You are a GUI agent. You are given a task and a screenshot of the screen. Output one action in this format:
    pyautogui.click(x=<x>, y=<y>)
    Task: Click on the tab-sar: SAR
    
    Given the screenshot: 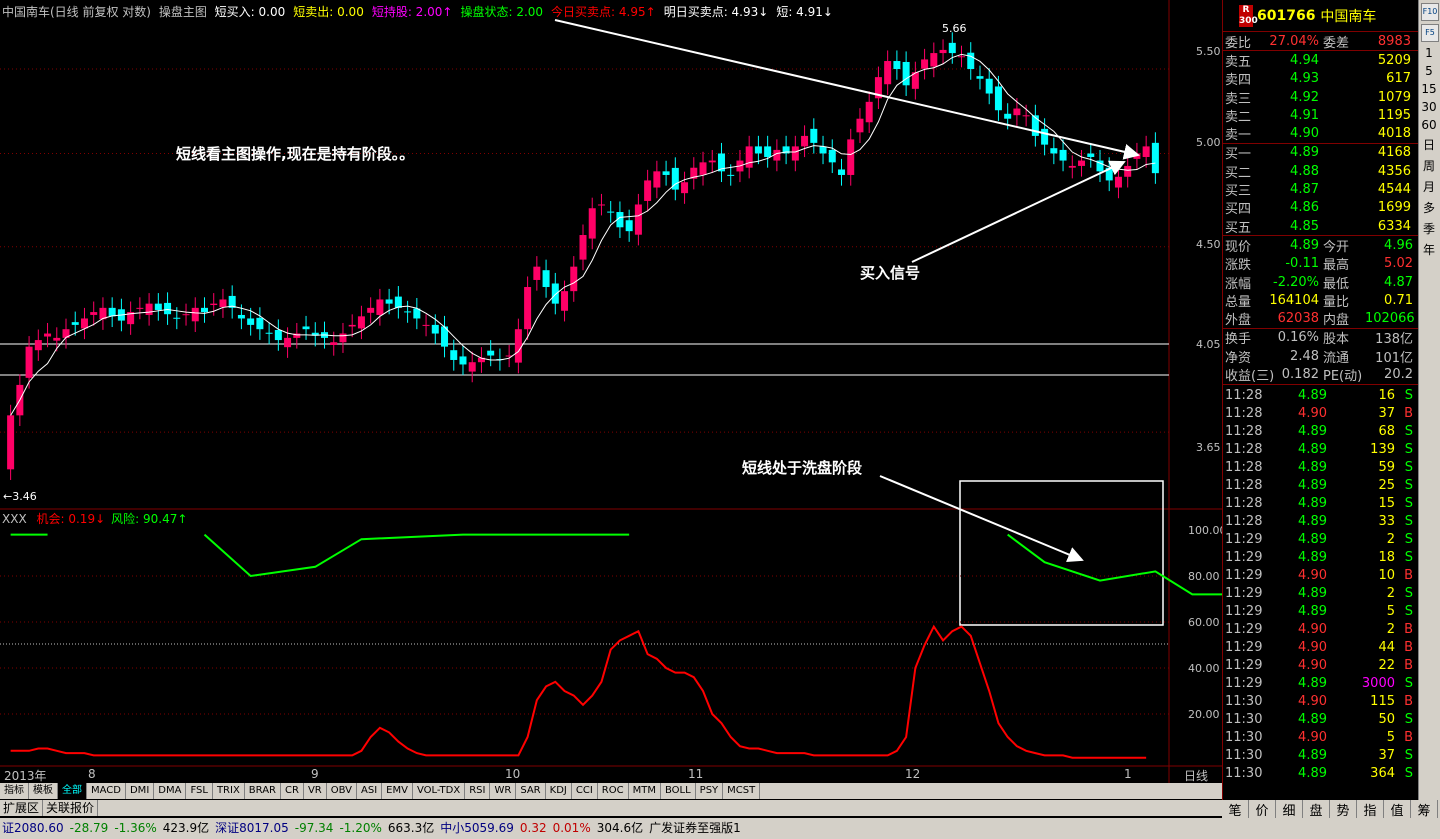 What is the action you would take?
    pyautogui.click(x=531, y=791)
    